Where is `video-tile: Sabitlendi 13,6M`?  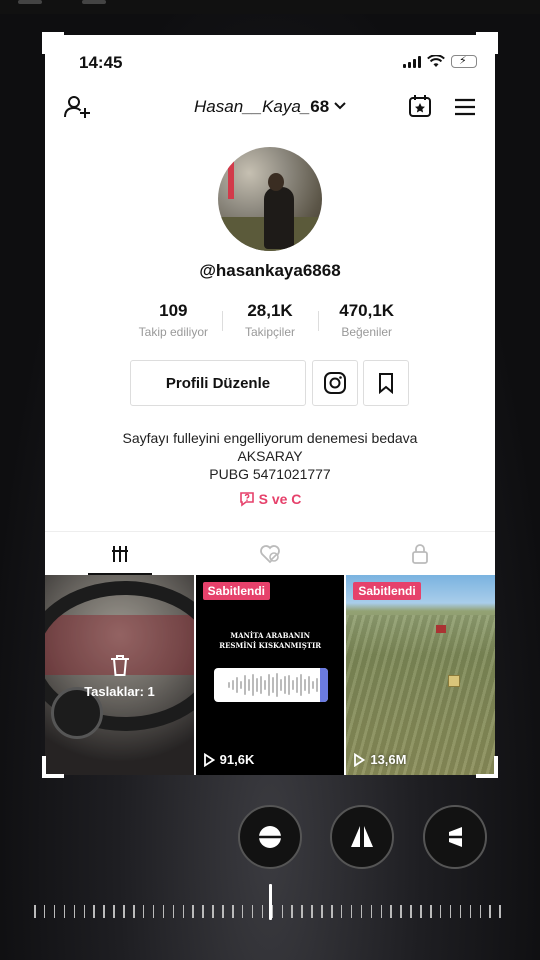 video-tile: Sabitlendi 13,6M is located at coordinates (420, 675).